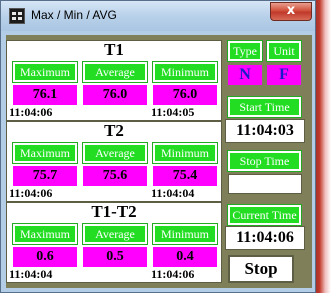  What do you see at coordinates (245, 75) in the screenshot?
I see `type-value: N` at bounding box center [245, 75].